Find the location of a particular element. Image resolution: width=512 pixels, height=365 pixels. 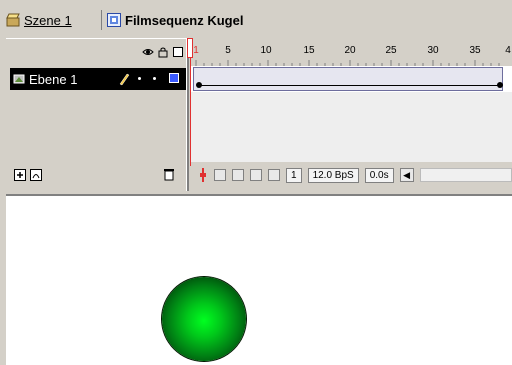

layer-name: Ebene 1 is located at coordinates (53, 79).